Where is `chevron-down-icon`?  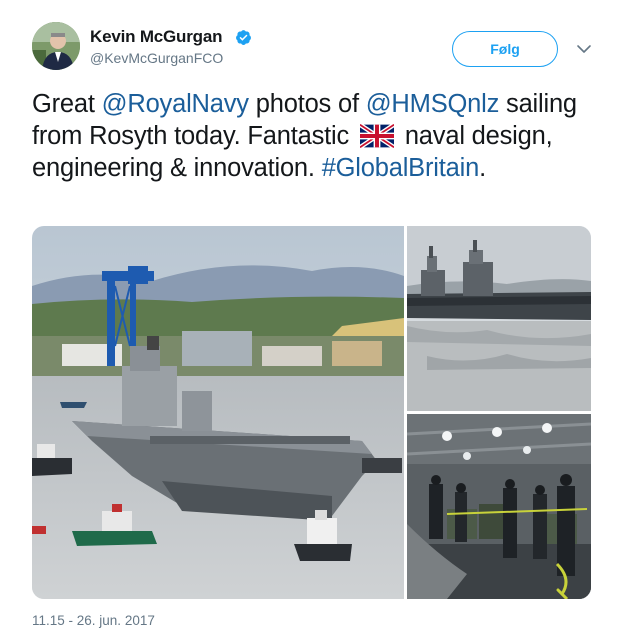
chevron-down-icon is located at coordinates (584, 49).